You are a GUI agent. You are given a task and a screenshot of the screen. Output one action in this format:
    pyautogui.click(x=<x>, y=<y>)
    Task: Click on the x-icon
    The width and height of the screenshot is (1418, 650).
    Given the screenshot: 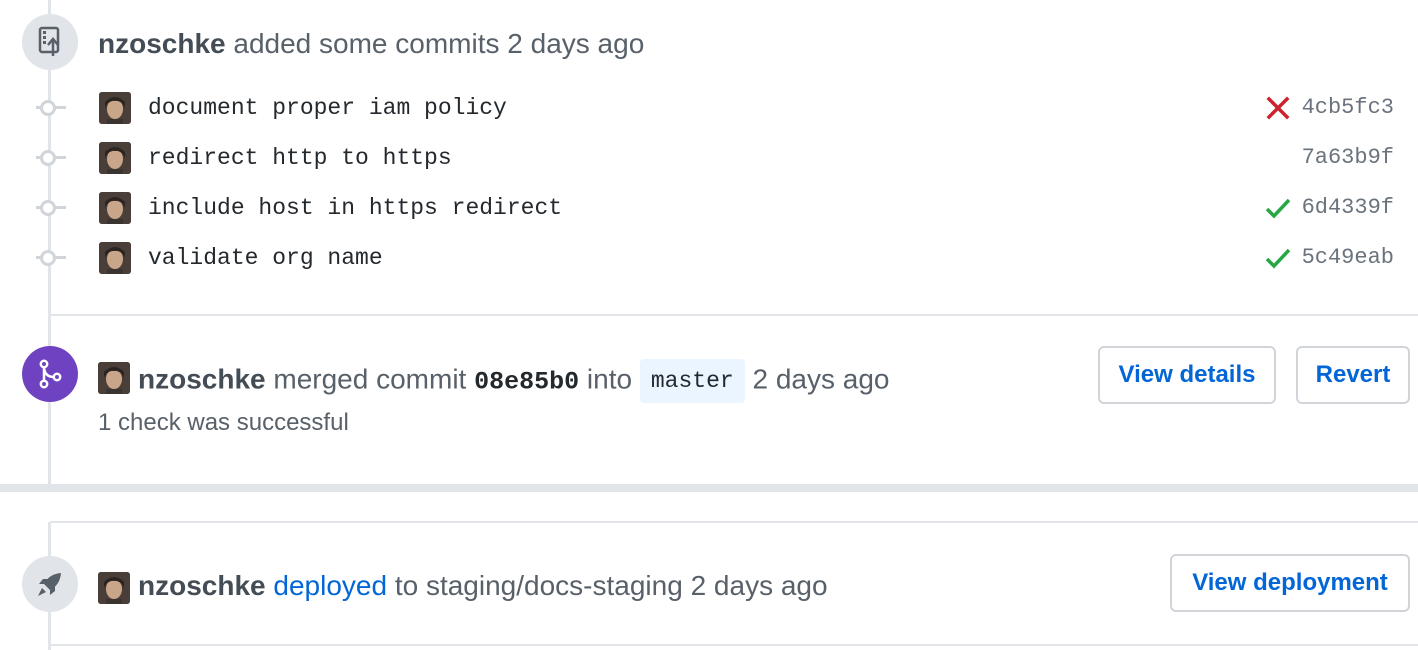 What is the action you would take?
    pyautogui.click(x=1278, y=108)
    